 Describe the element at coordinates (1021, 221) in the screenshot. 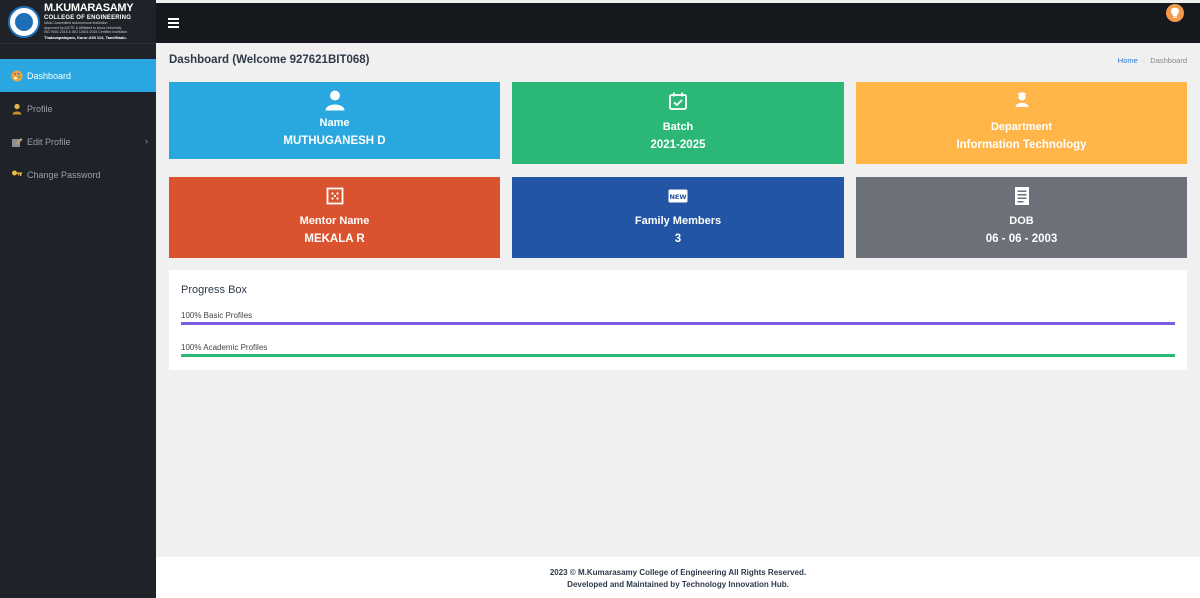

I see `card-label: DOB` at that location.